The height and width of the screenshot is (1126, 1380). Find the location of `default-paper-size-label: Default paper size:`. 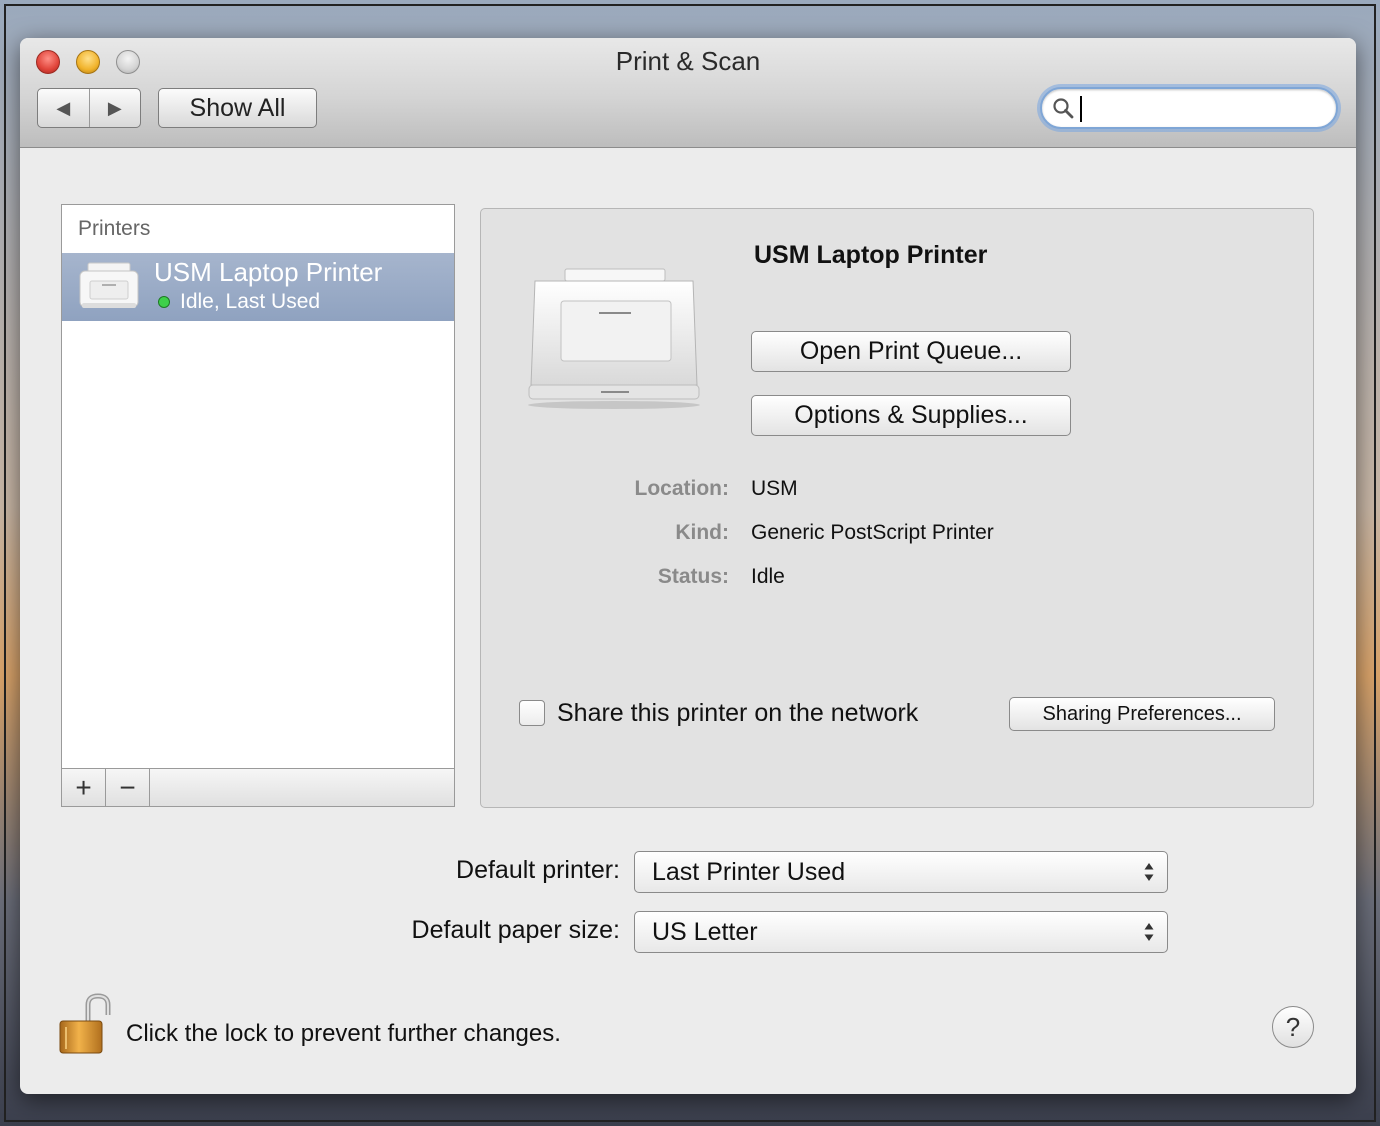

default-paper-size-label: Default paper size: is located at coordinates (515, 930).